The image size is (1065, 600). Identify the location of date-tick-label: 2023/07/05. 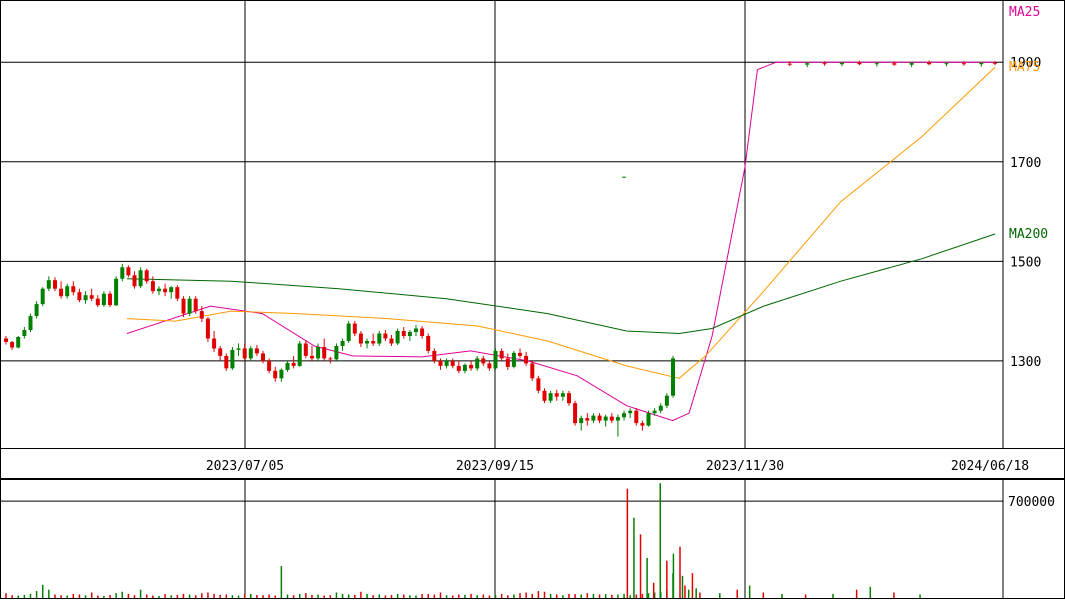
(245, 466).